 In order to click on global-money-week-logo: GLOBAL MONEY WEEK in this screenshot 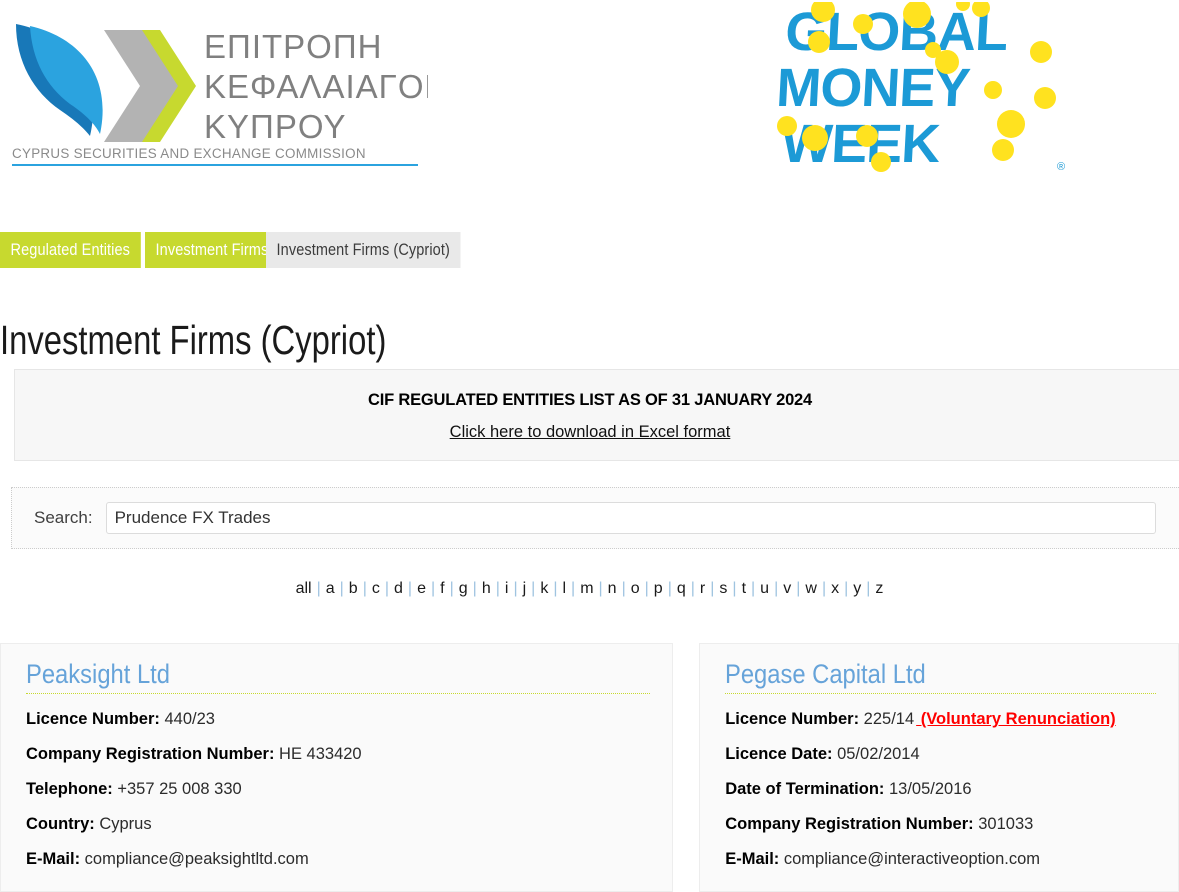, I will do `click(925, 90)`.